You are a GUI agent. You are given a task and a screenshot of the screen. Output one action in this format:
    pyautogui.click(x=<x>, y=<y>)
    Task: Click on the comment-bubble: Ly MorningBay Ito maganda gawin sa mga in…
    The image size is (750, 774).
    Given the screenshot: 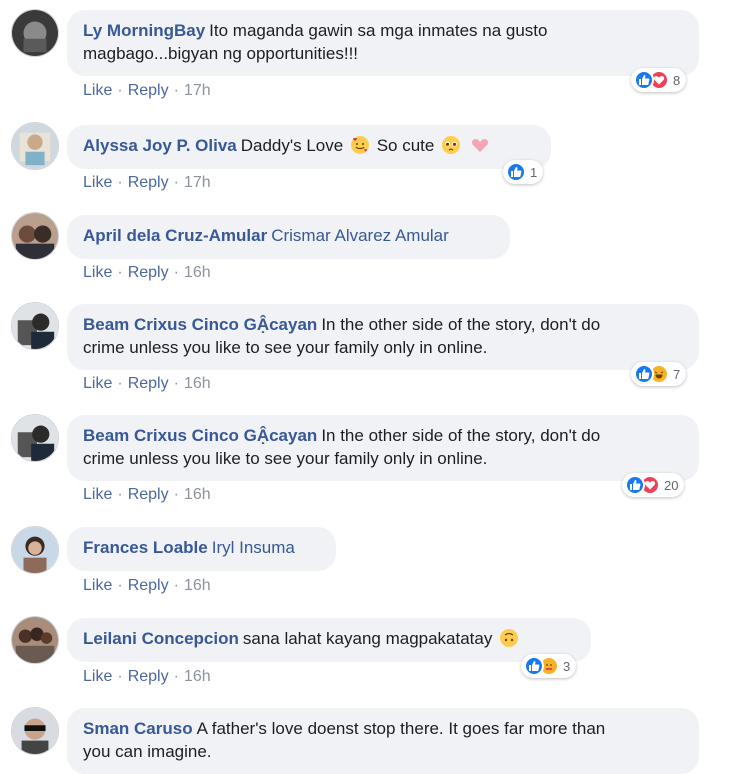 What is the action you would take?
    pyautogui.click(x=383, y=43)
    